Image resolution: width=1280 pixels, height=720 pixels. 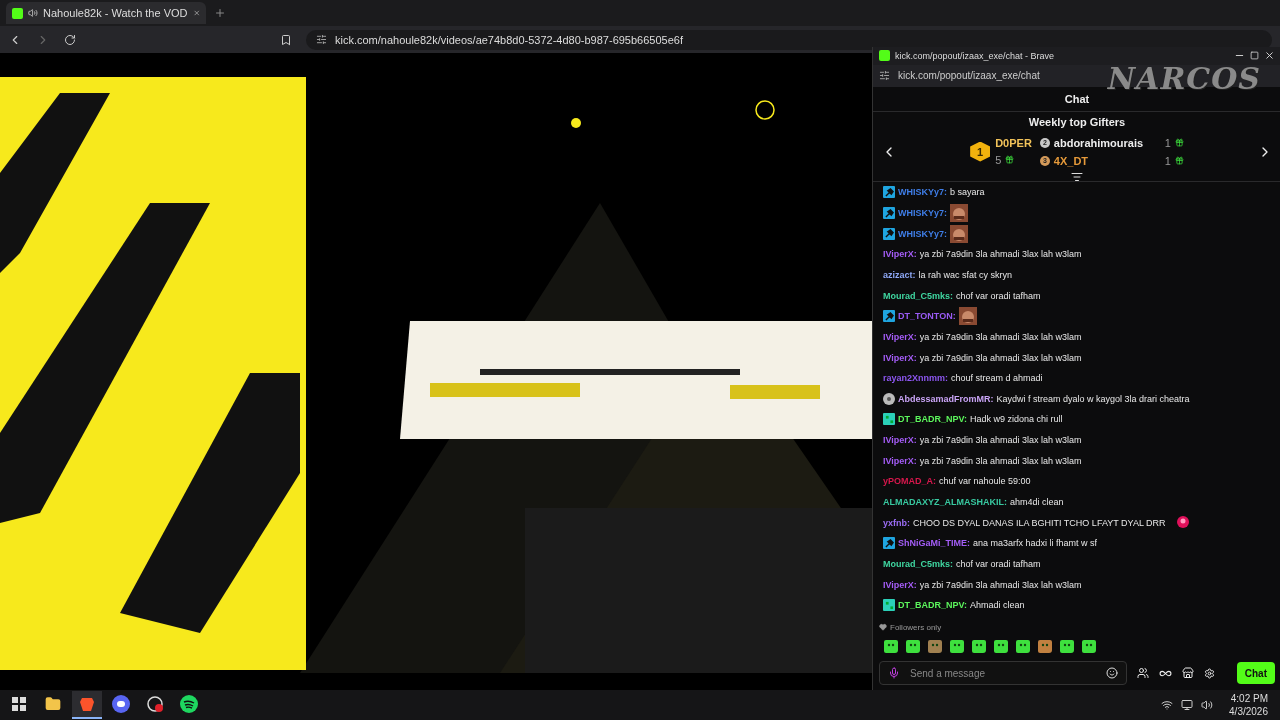 What do you see at coordinates (1037, 502) in the screenshot?
I see `chat-message: ahm4di clean` at bounding box center [1037, 502].